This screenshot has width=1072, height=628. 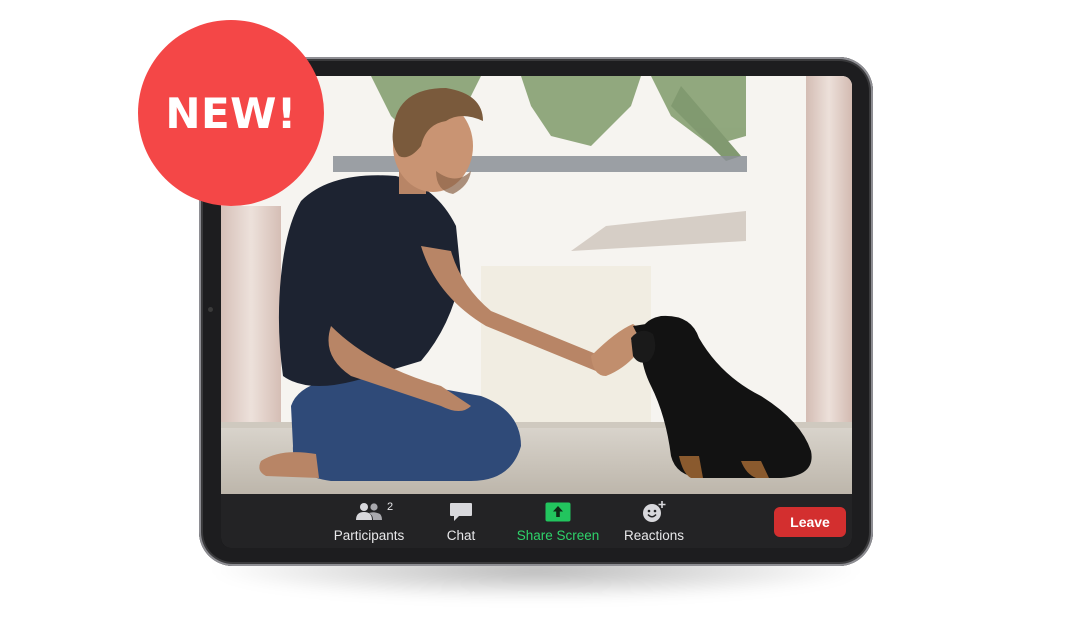 I want to click on reactions-icon, so click(x=654, y=512).